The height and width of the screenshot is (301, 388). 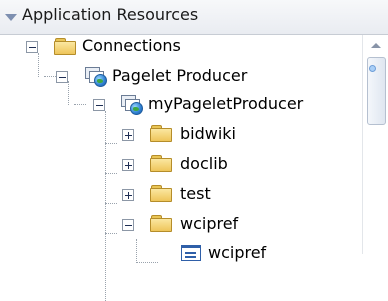 I want to click on tree-node-label: bidwiki, so click(x=208, y=133).